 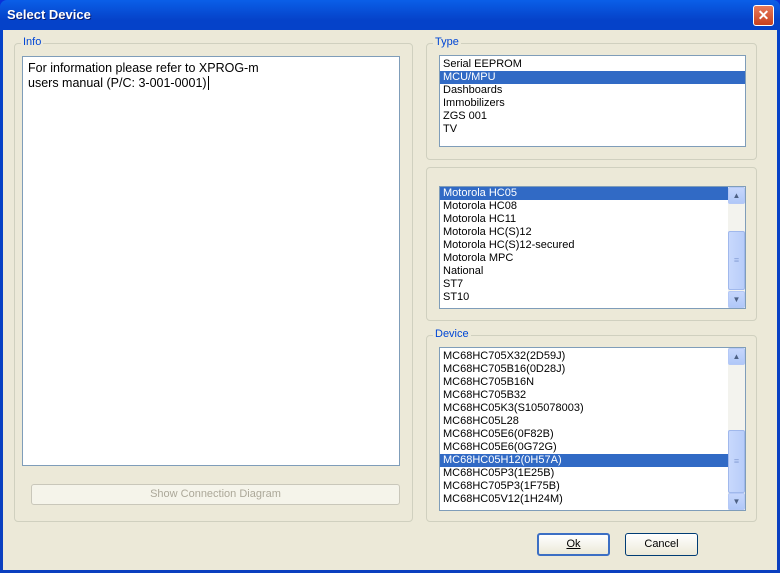 I want to click on type-group-label: Type, so click(x=447, y=42).